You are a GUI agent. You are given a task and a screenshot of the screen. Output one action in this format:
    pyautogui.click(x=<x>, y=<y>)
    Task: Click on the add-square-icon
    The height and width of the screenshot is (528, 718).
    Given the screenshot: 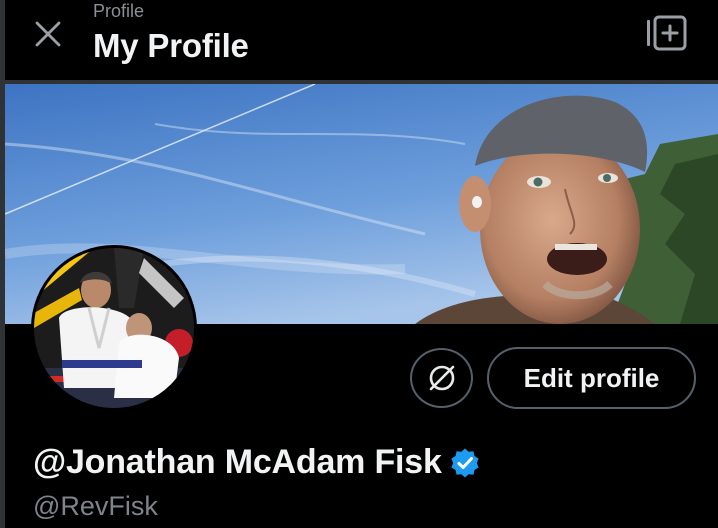 What is the action you would take?
    pyautogui.click(x=667, y=33)
    